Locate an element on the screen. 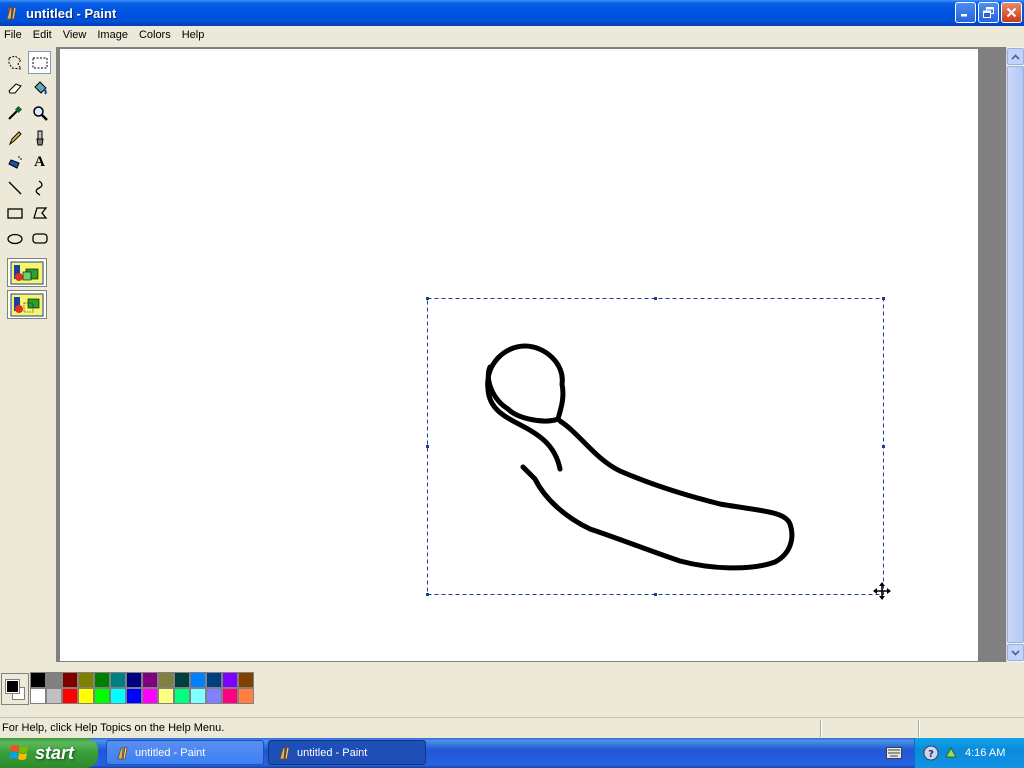 This screenshot has width=1024, height=768. close-icon is located at coordinates (1011, 12).